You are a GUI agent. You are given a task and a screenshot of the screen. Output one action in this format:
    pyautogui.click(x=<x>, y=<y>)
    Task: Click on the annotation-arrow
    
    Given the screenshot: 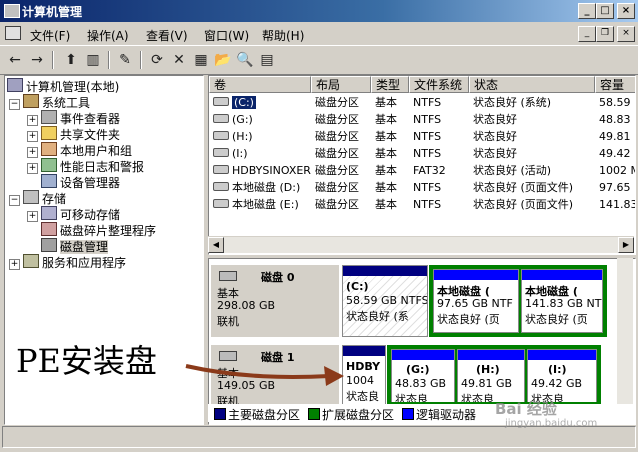 What is the action you would take?
    pyautogui.click(x=264, y=375)
    